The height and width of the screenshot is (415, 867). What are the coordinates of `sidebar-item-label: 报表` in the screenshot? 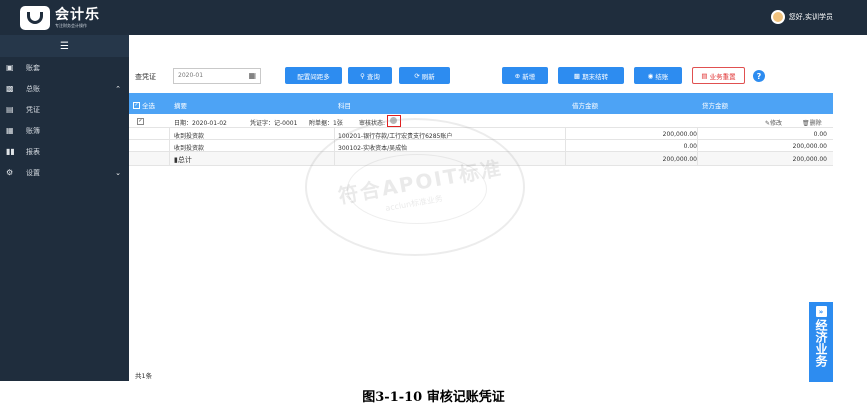 It's located at (33, 151).